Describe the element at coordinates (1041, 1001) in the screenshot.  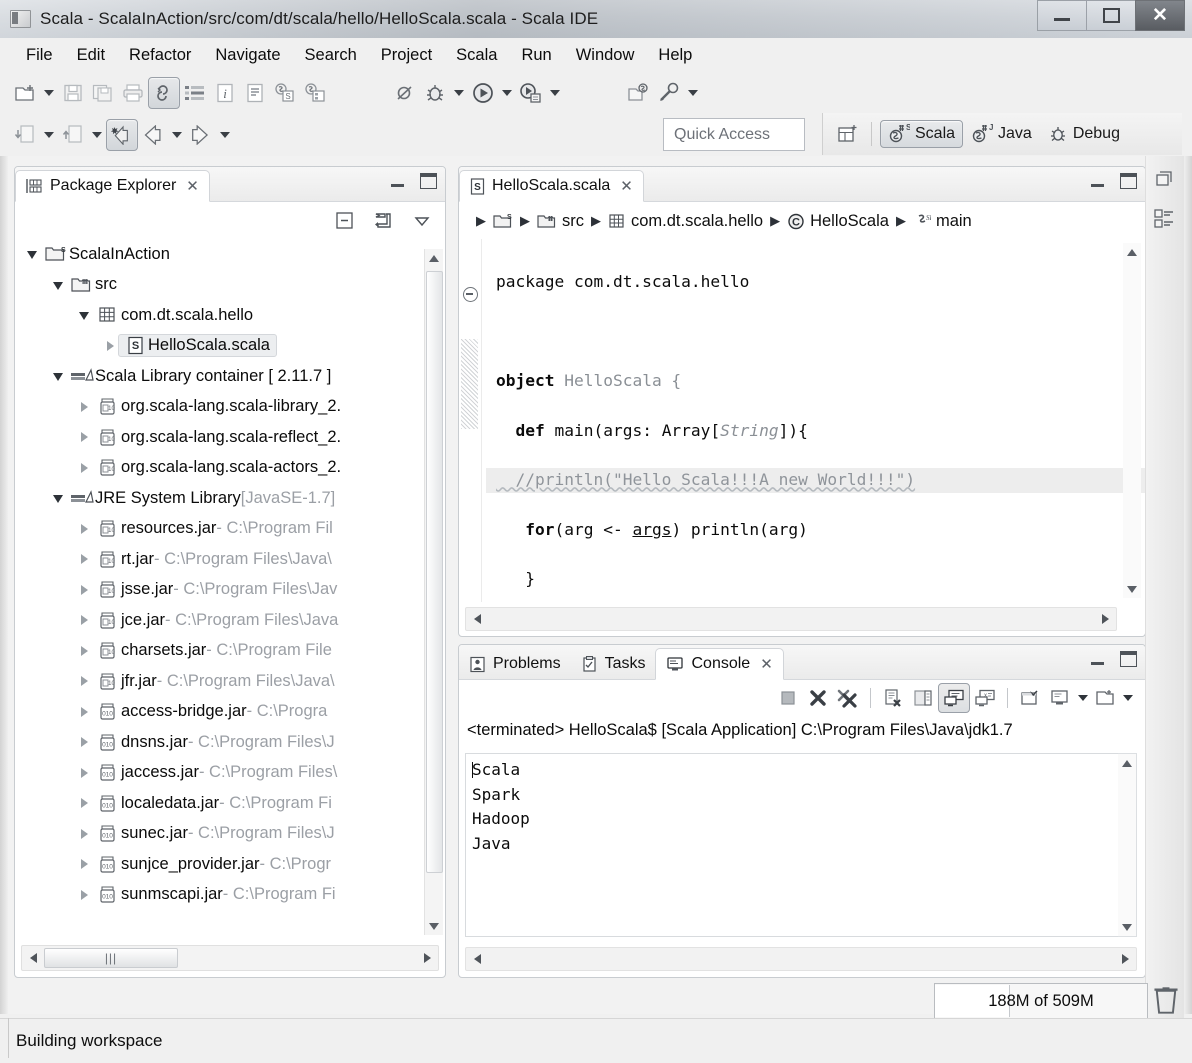
I see `heap-status: 188M of 509M` at that location.